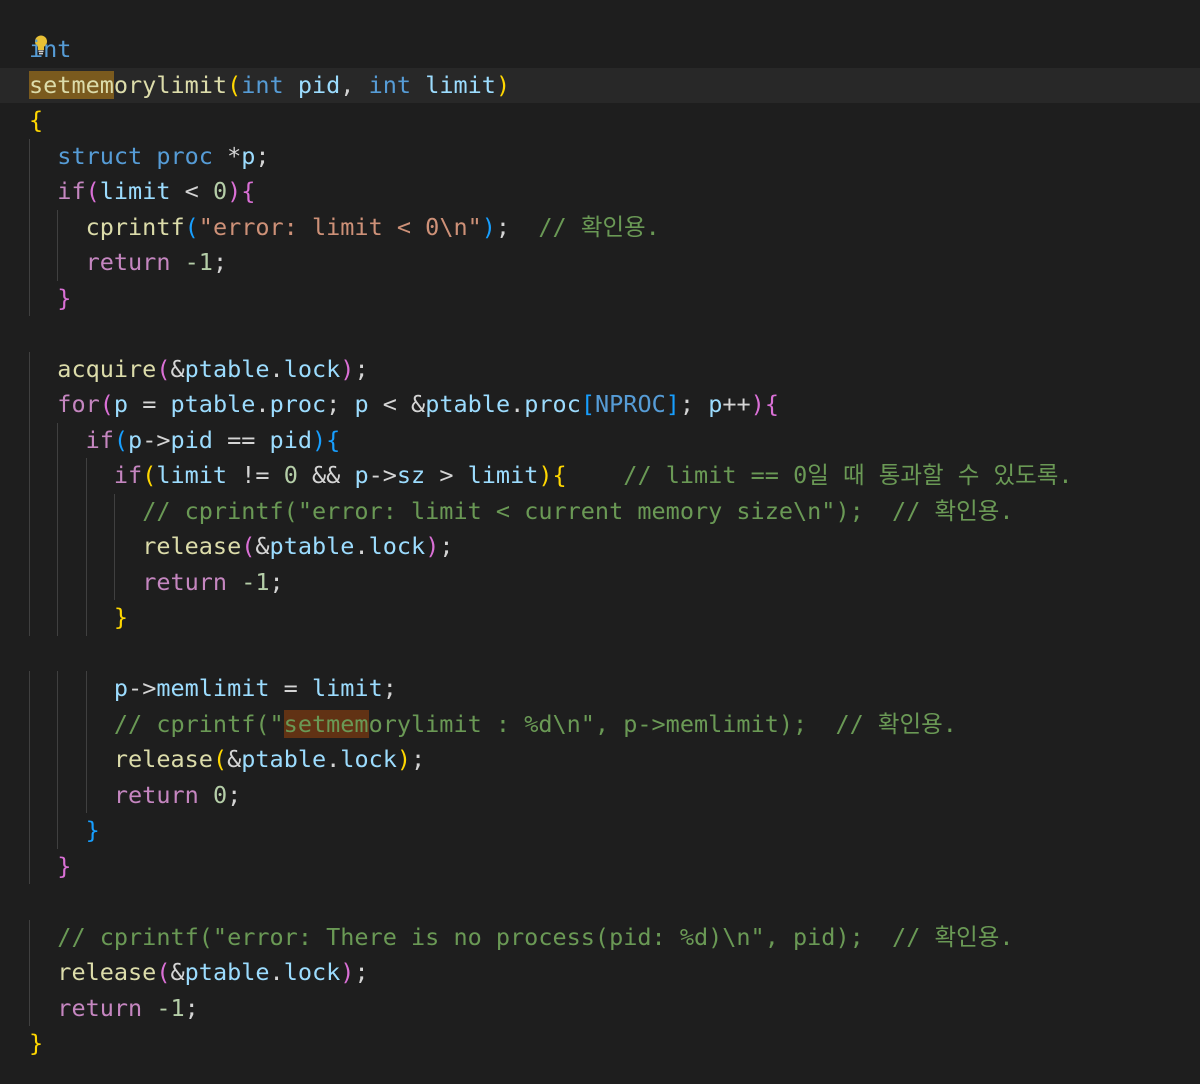 The height and width of the screenshot is (1084, 1200). Describe the element at coordinates (276, 972) in the screenshot. I see `code-token: .` at that location.